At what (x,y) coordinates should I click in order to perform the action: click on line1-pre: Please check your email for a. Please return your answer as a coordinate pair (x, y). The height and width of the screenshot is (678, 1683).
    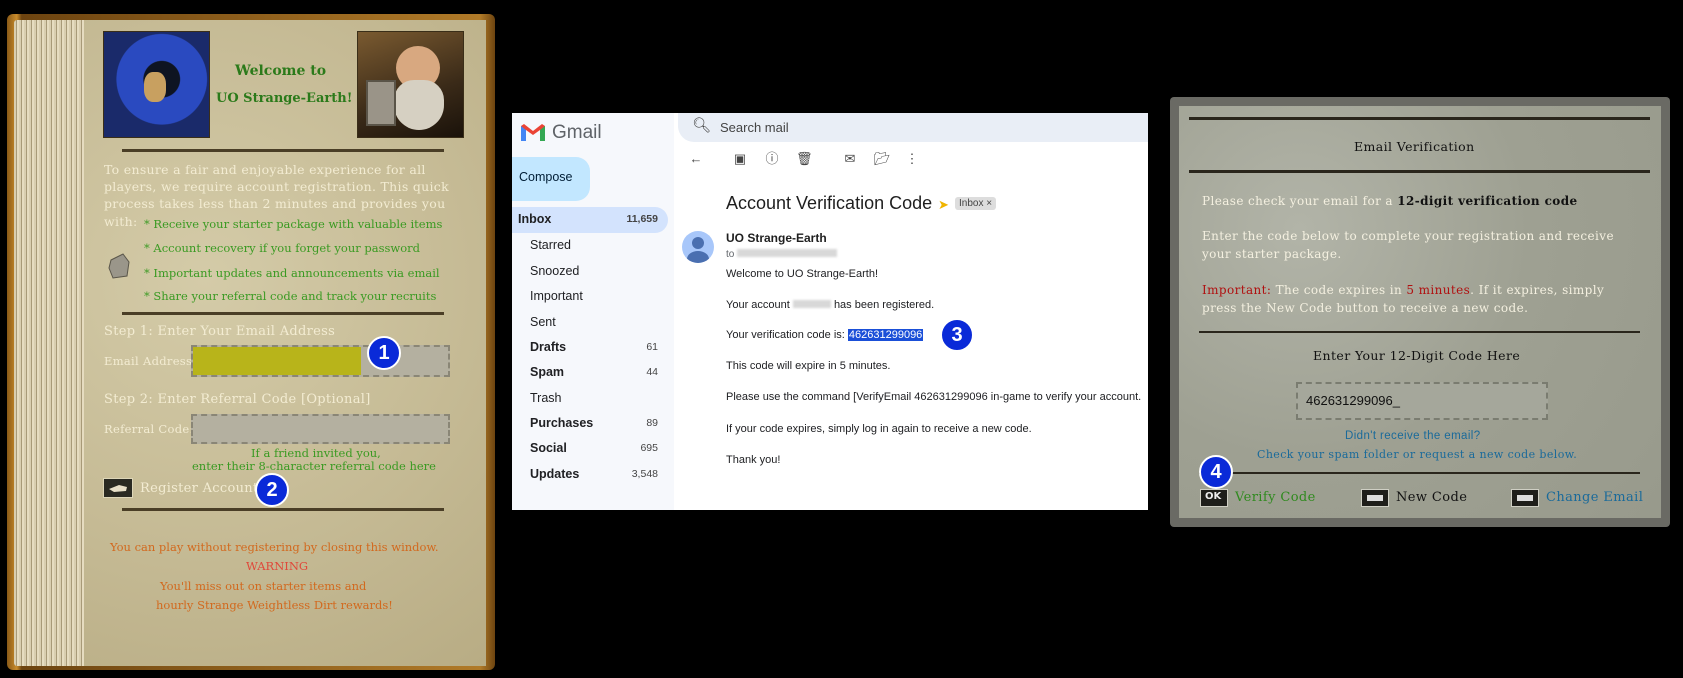
    Looking at the image, I should click on (1297, 201).